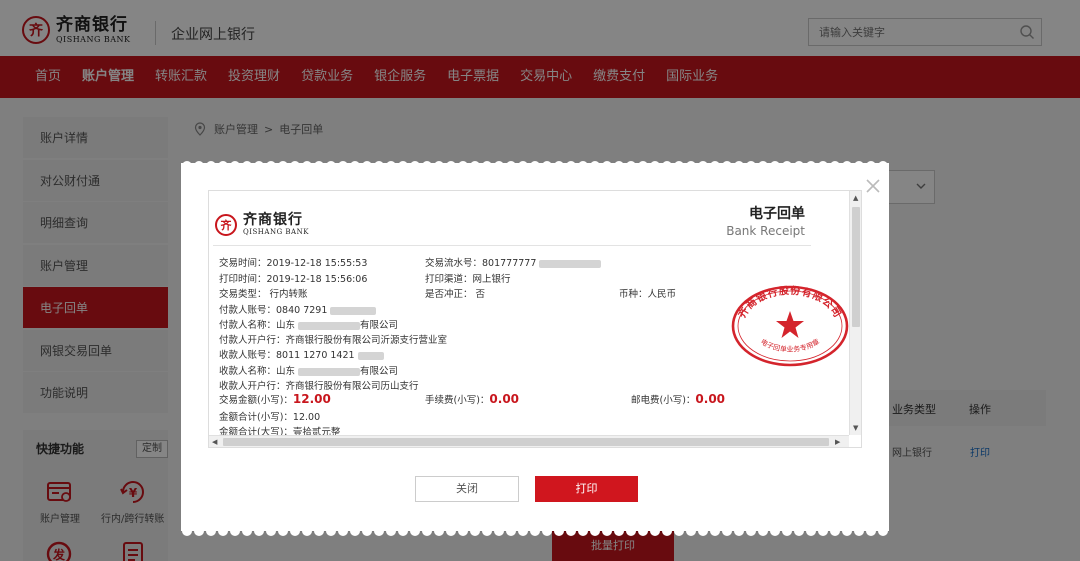 The width and height of the screenshot is (1080, 561). I want to click on field-postage: 邮电费(小写)：0.00, so click(678, 399).